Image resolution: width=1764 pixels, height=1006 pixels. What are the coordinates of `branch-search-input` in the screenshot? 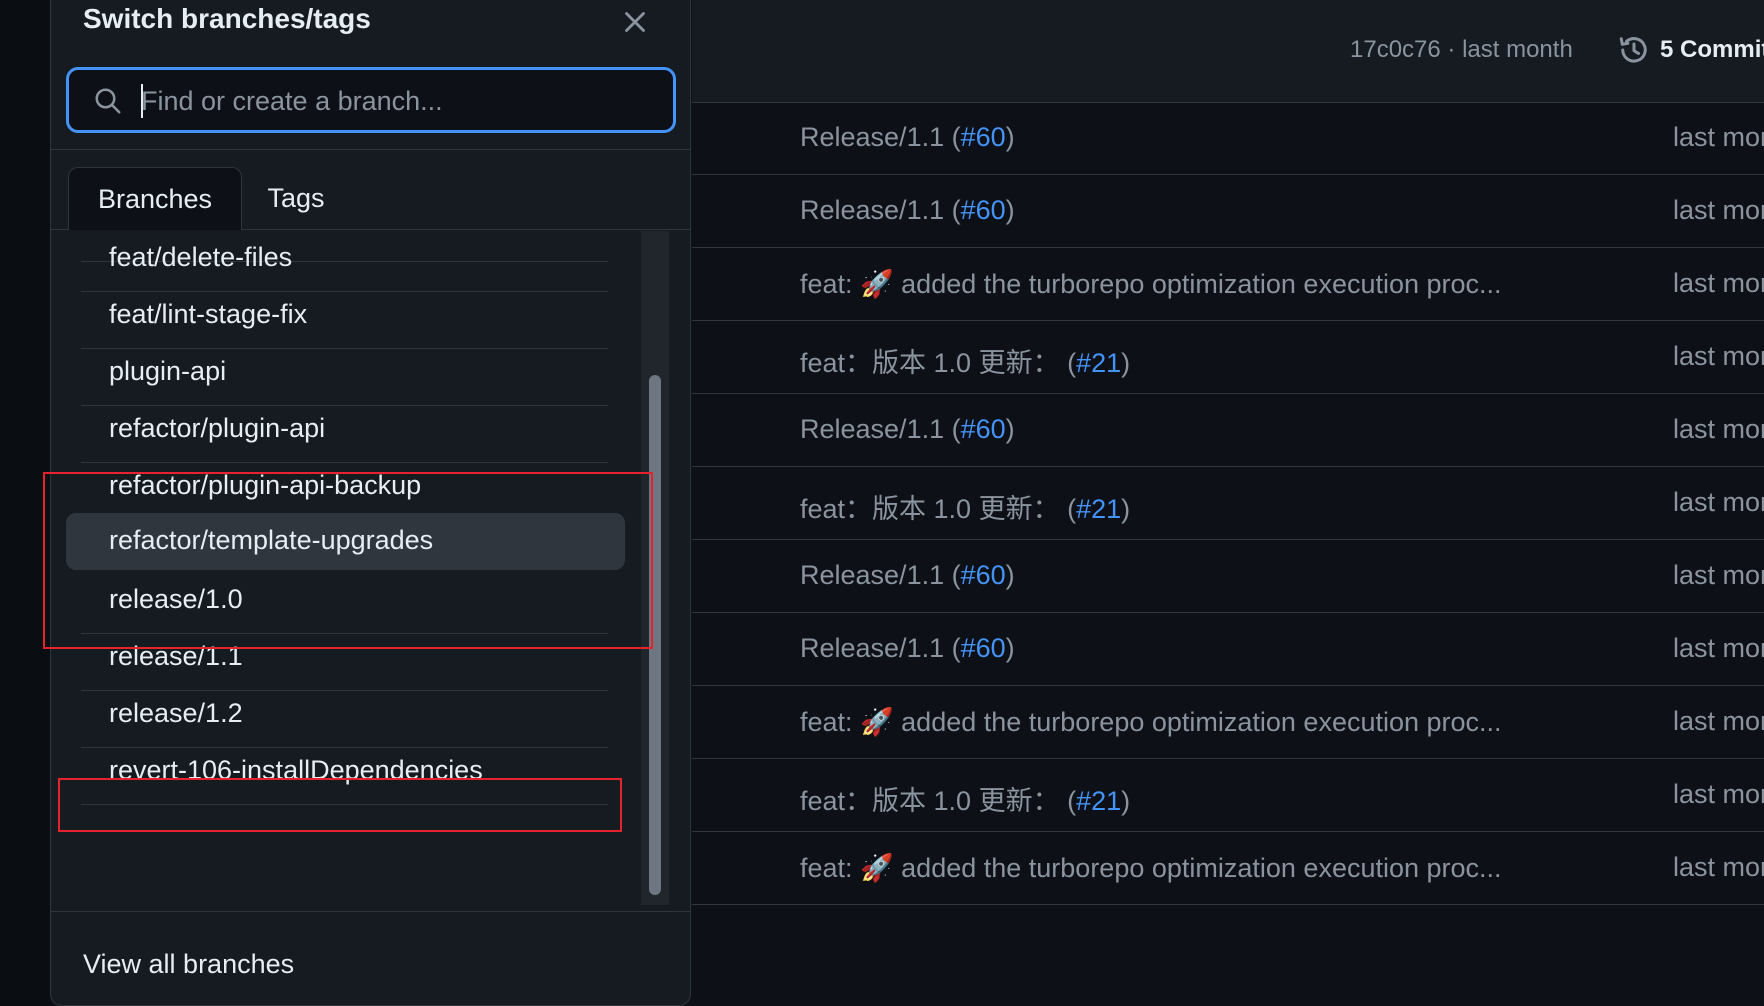 It's located at (401, 101).